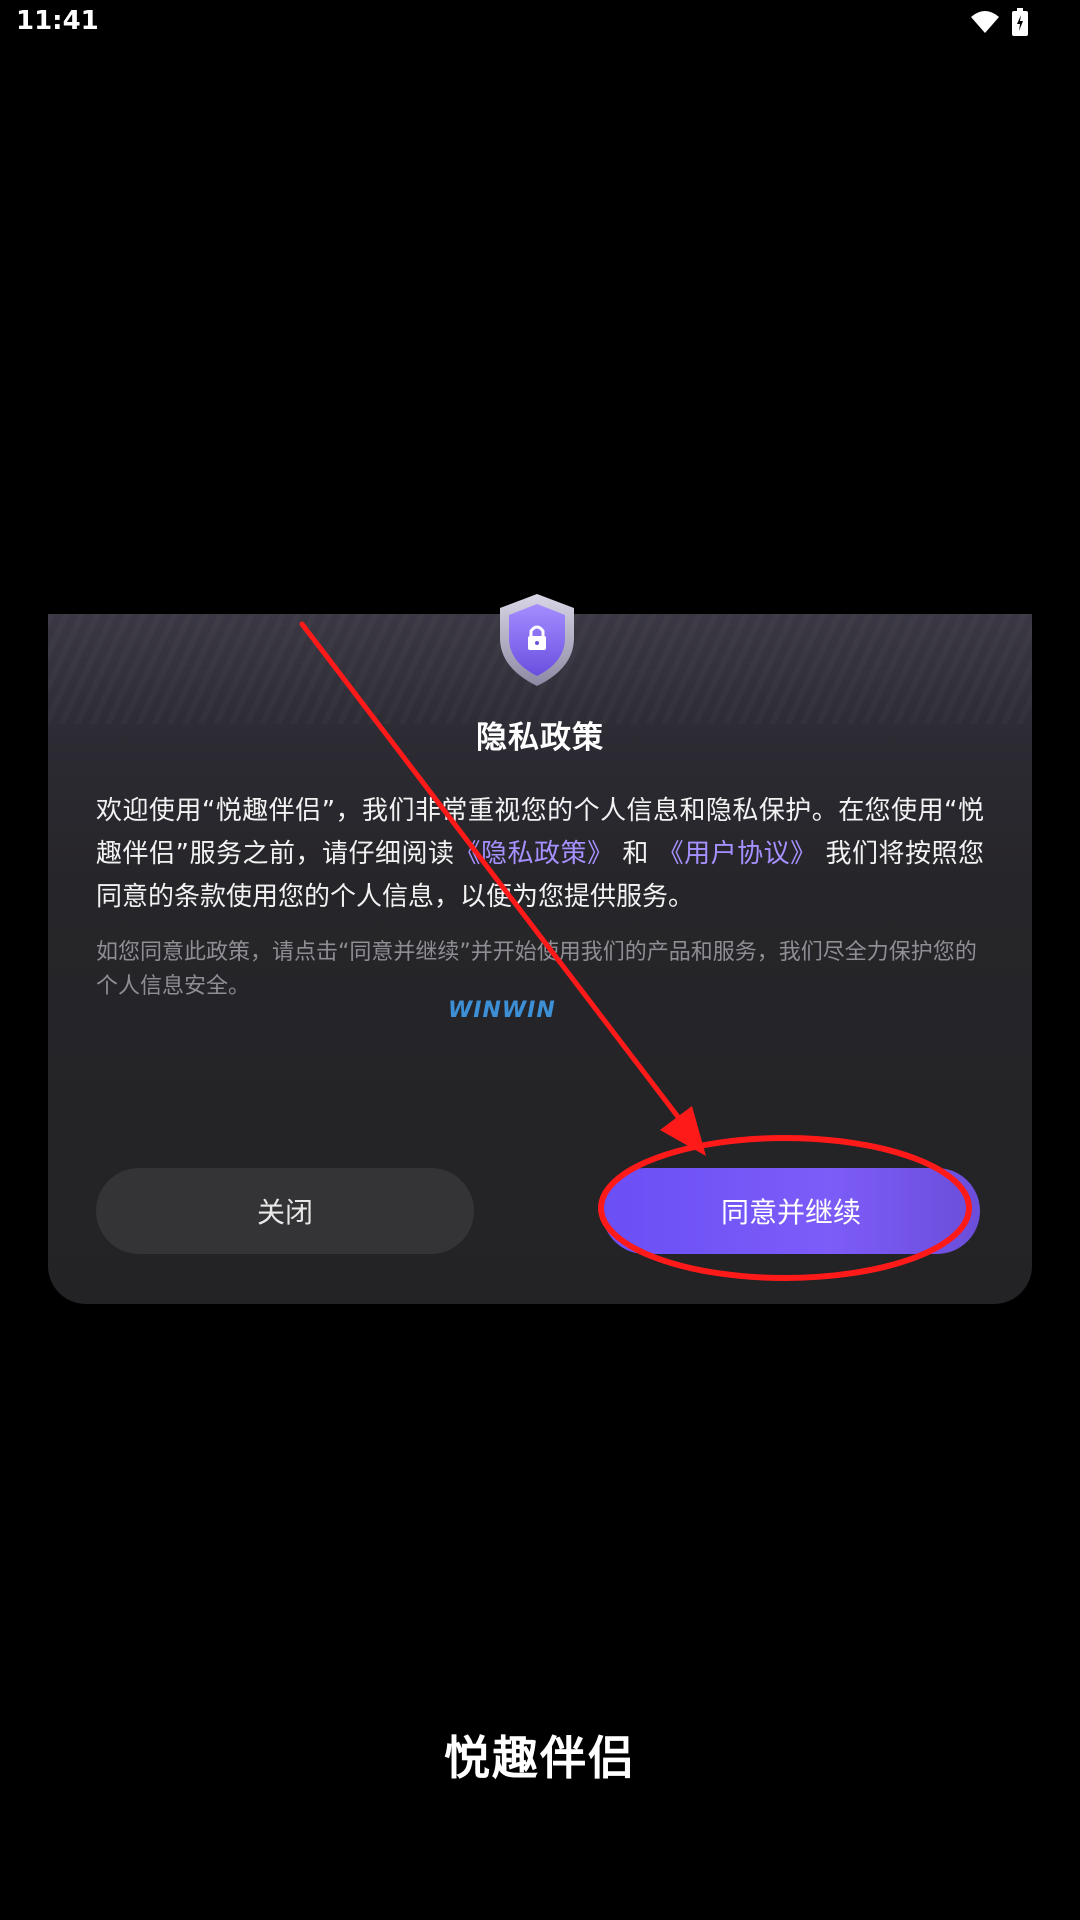 The height and width of the screenshot is (1920, 1080). What do you see at coordinates (737, 854) in the screenshot?
I see `user-agreement-link: 《用户协议》` at bounding box center [737, 854].